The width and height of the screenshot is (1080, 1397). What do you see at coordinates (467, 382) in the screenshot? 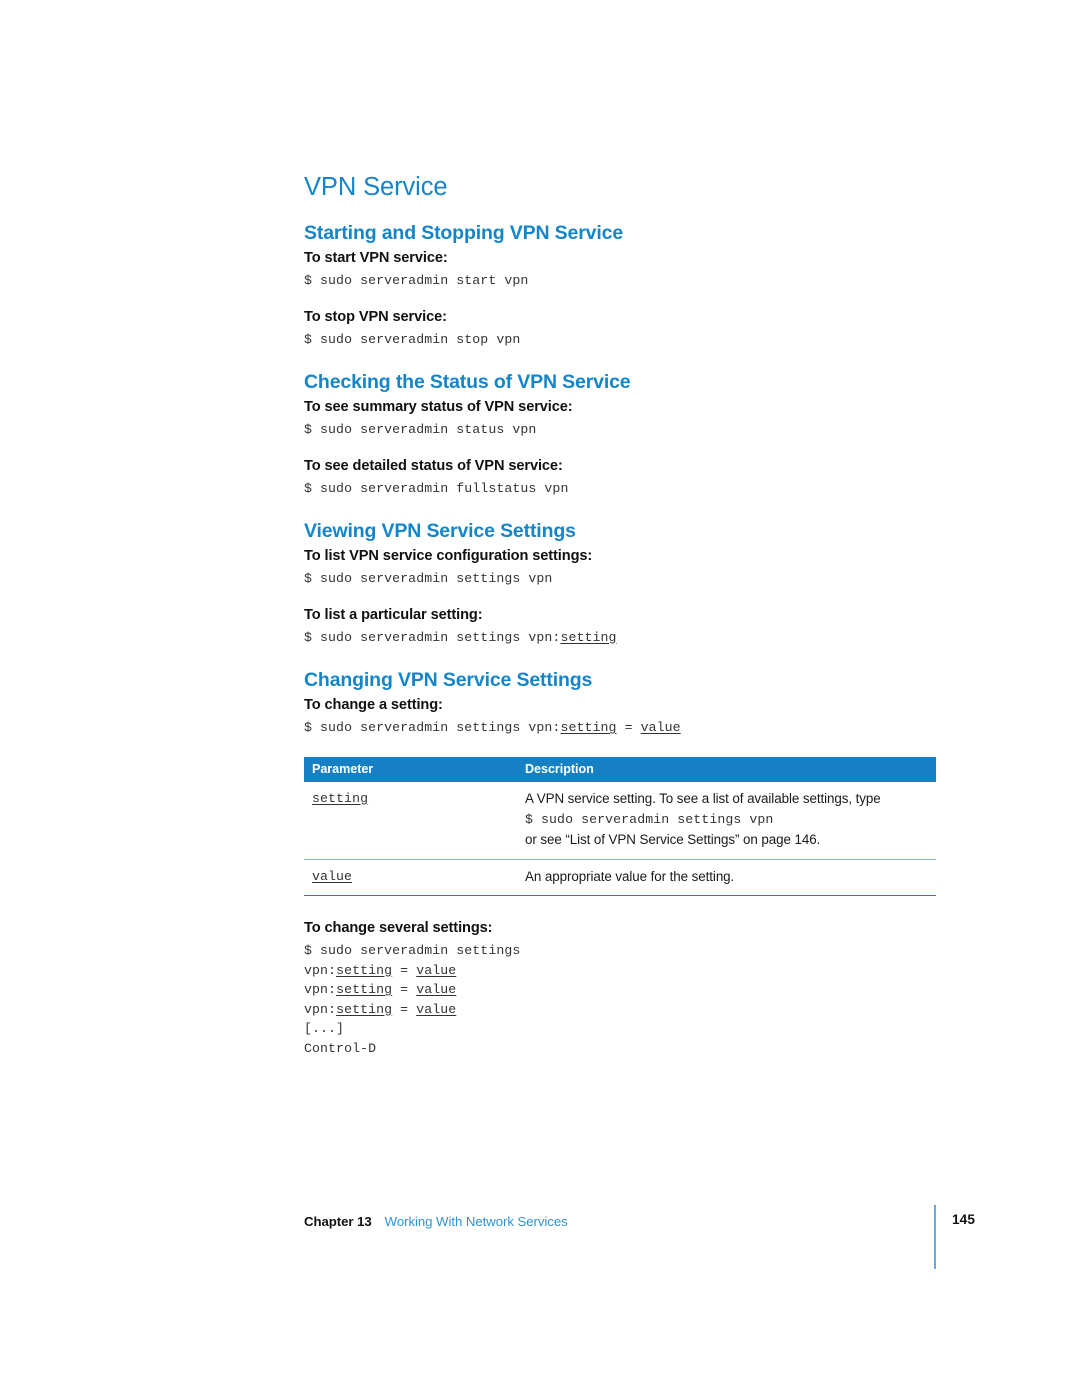
I see `section-heading-checking-status: Checking the Status of VPN Service` at bounding box center [467, 382].